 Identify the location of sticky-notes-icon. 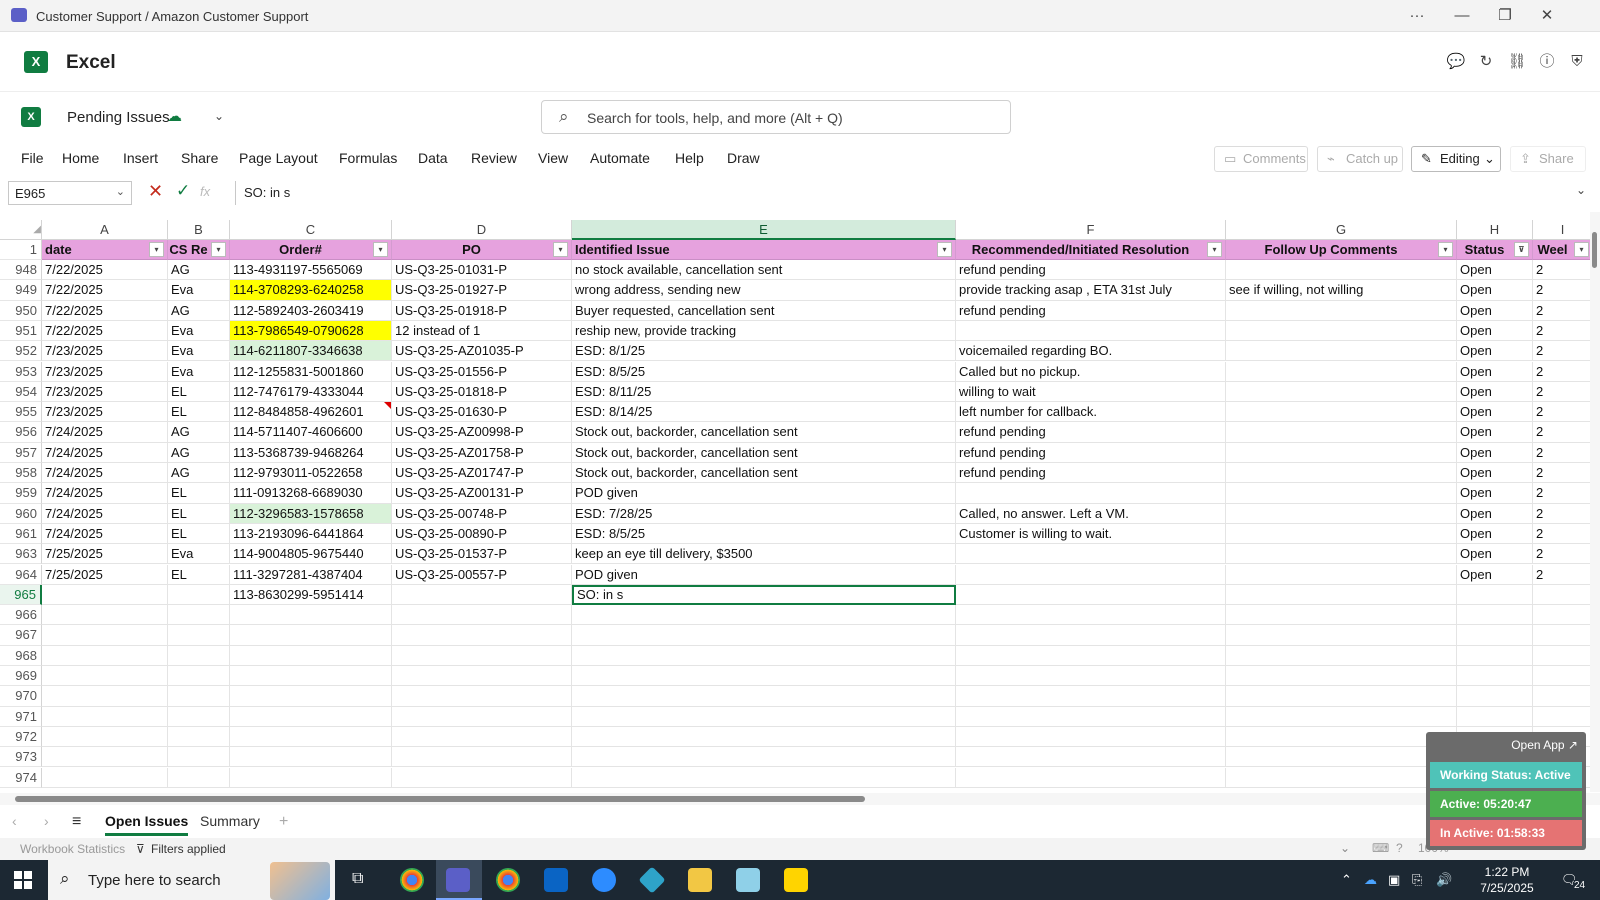
(796, 880).